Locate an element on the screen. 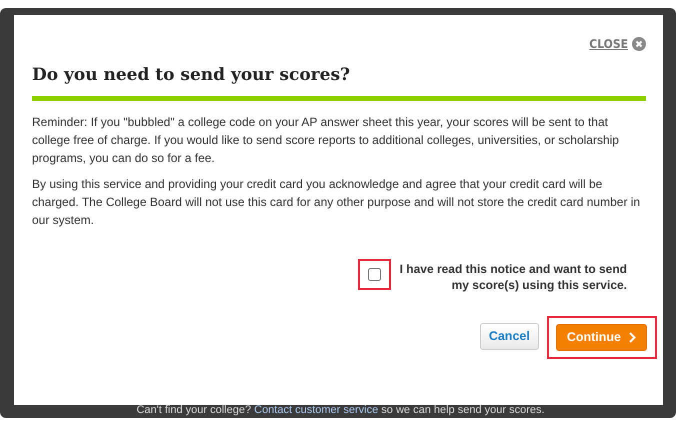 The image size is (681, 426). help-question: Can't find your college? is located at coordinates (194, 410).